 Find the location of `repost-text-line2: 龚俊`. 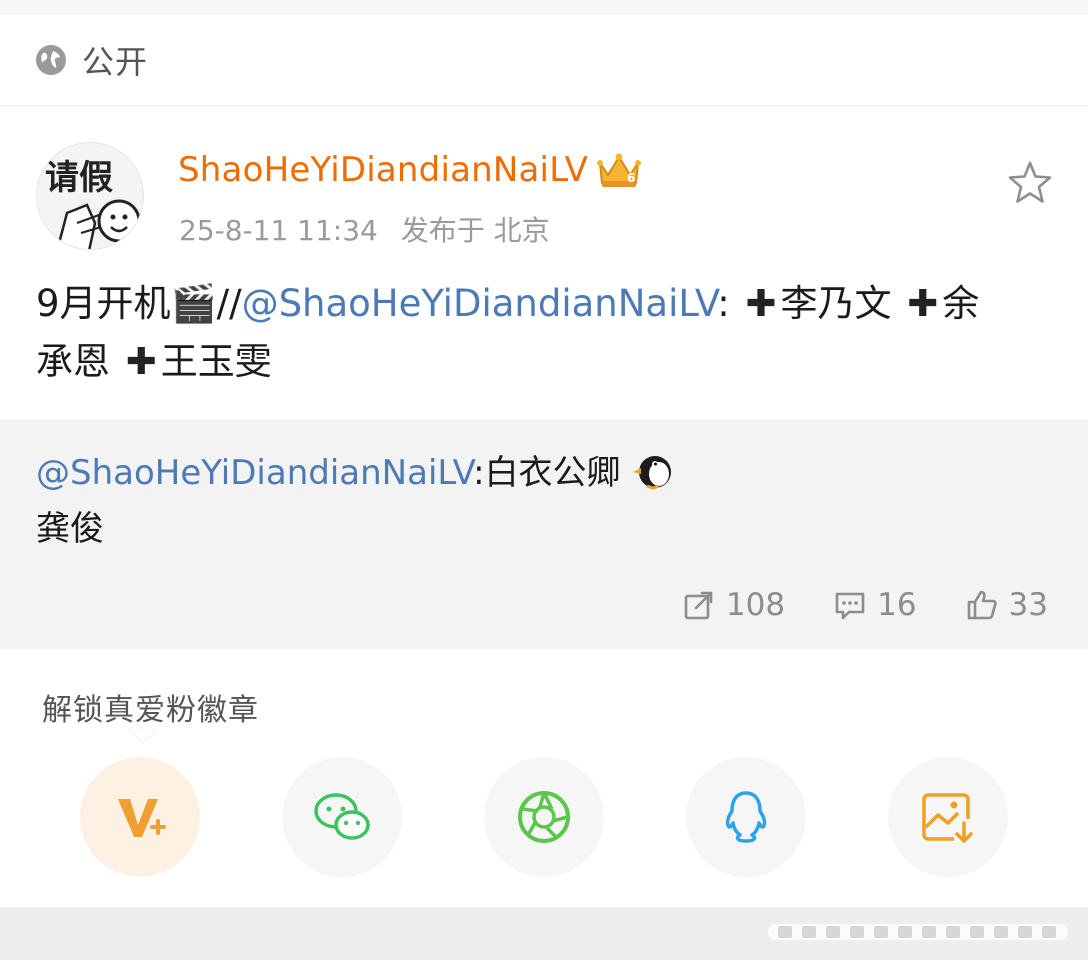

repost-text-line2: 龚俊 is located at coordinates (70, 529).